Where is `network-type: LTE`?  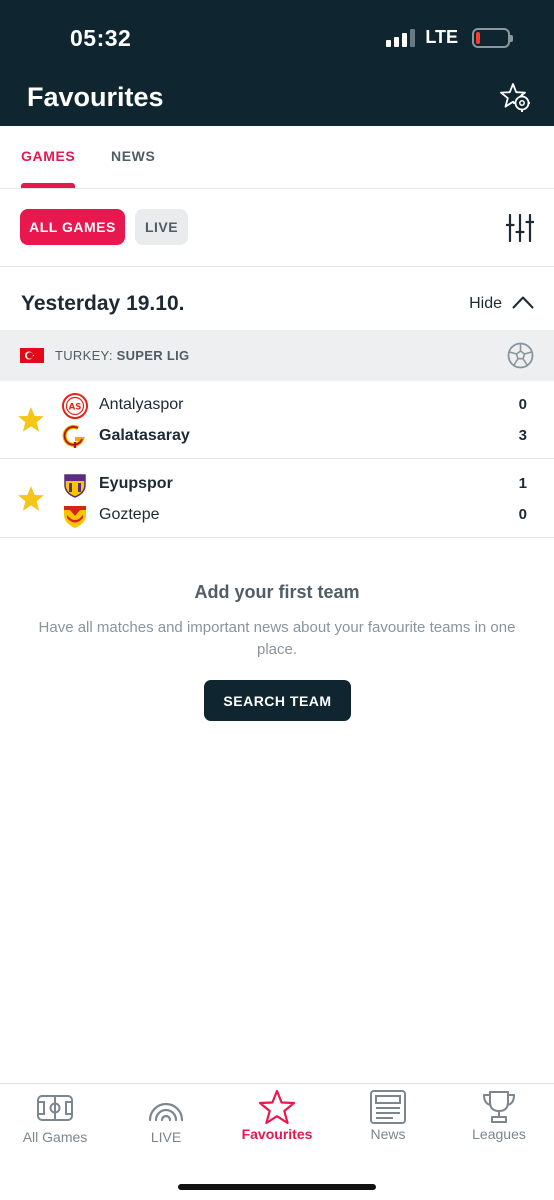 network-type: LTE is located at coordinates (441, 37).